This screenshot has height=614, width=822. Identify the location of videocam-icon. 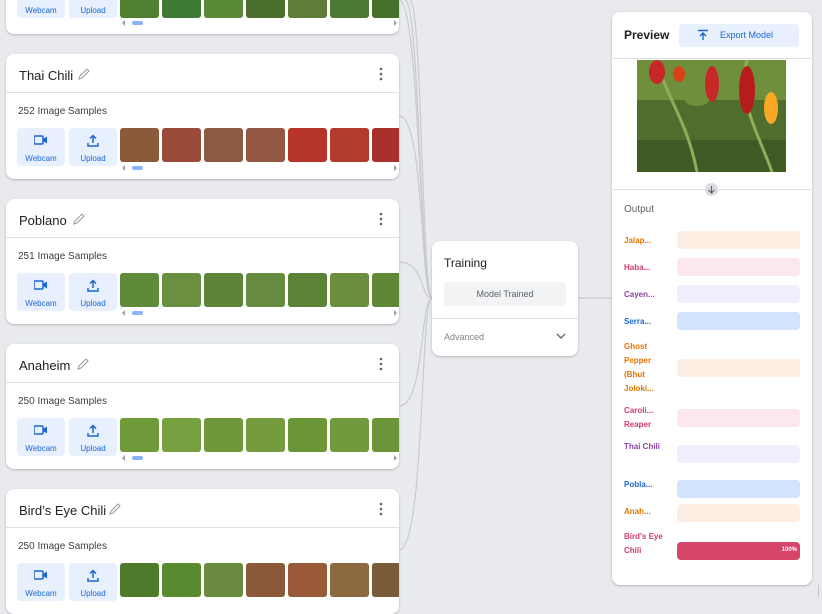
(40, 430).